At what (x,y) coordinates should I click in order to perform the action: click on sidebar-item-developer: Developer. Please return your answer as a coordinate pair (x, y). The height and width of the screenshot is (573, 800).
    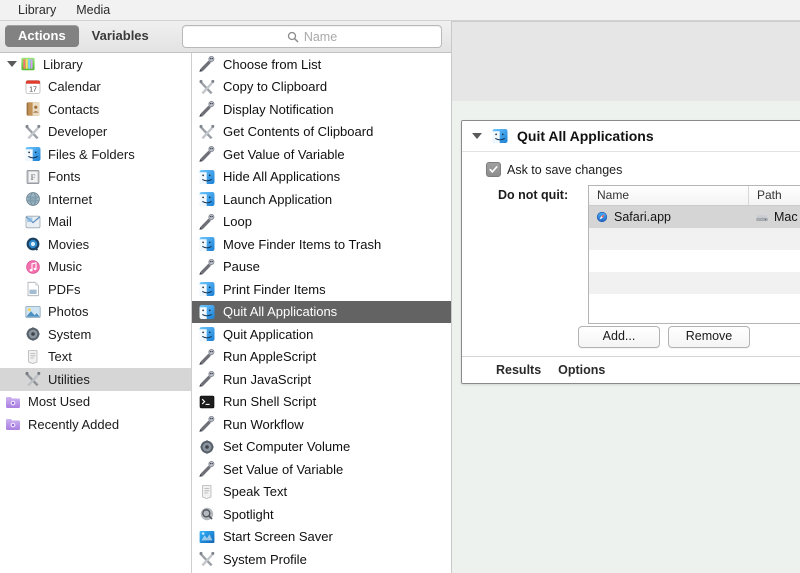
    Looking at the image, I should click on (95, 132).